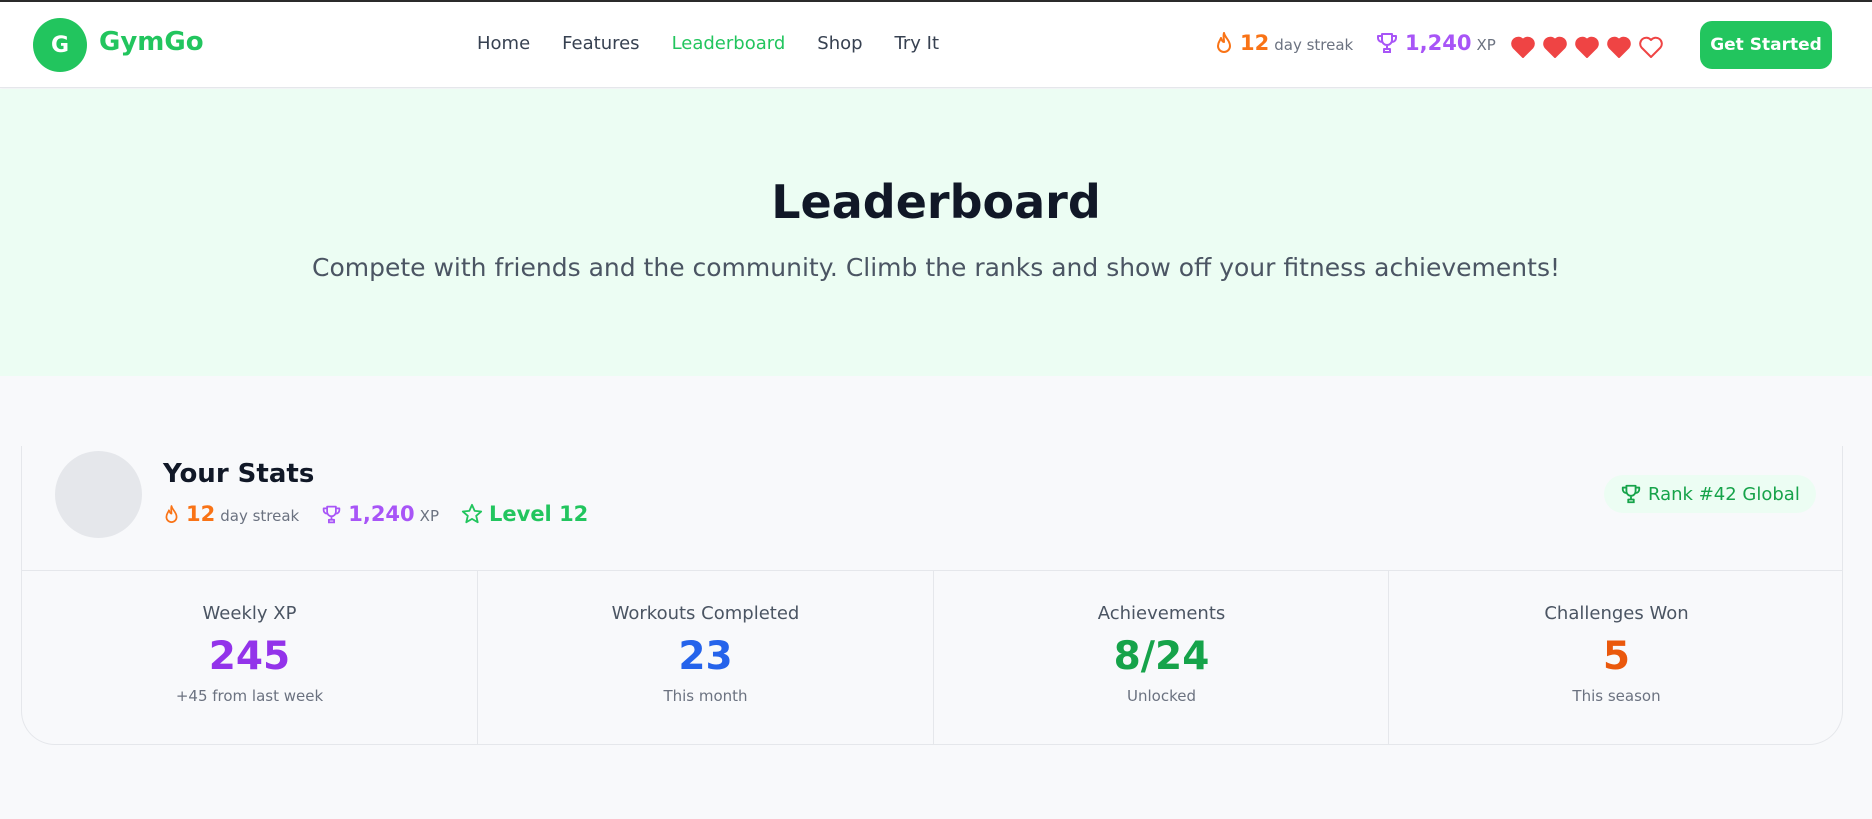  Describe the element at coordinates (249, 613) in the screenshot. I see `stat-label: Weekly XP` at that location.